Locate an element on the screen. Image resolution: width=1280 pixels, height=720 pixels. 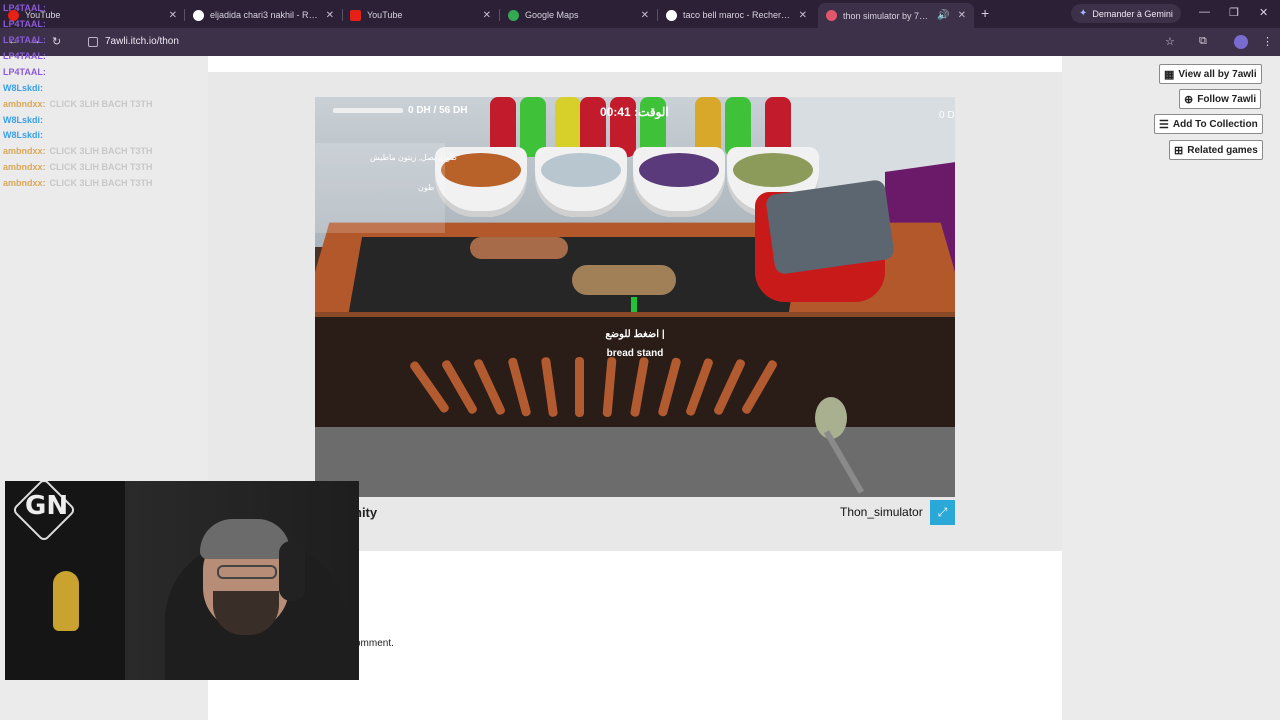
store-icon: ▦ is located at coordinates (1169, 74).